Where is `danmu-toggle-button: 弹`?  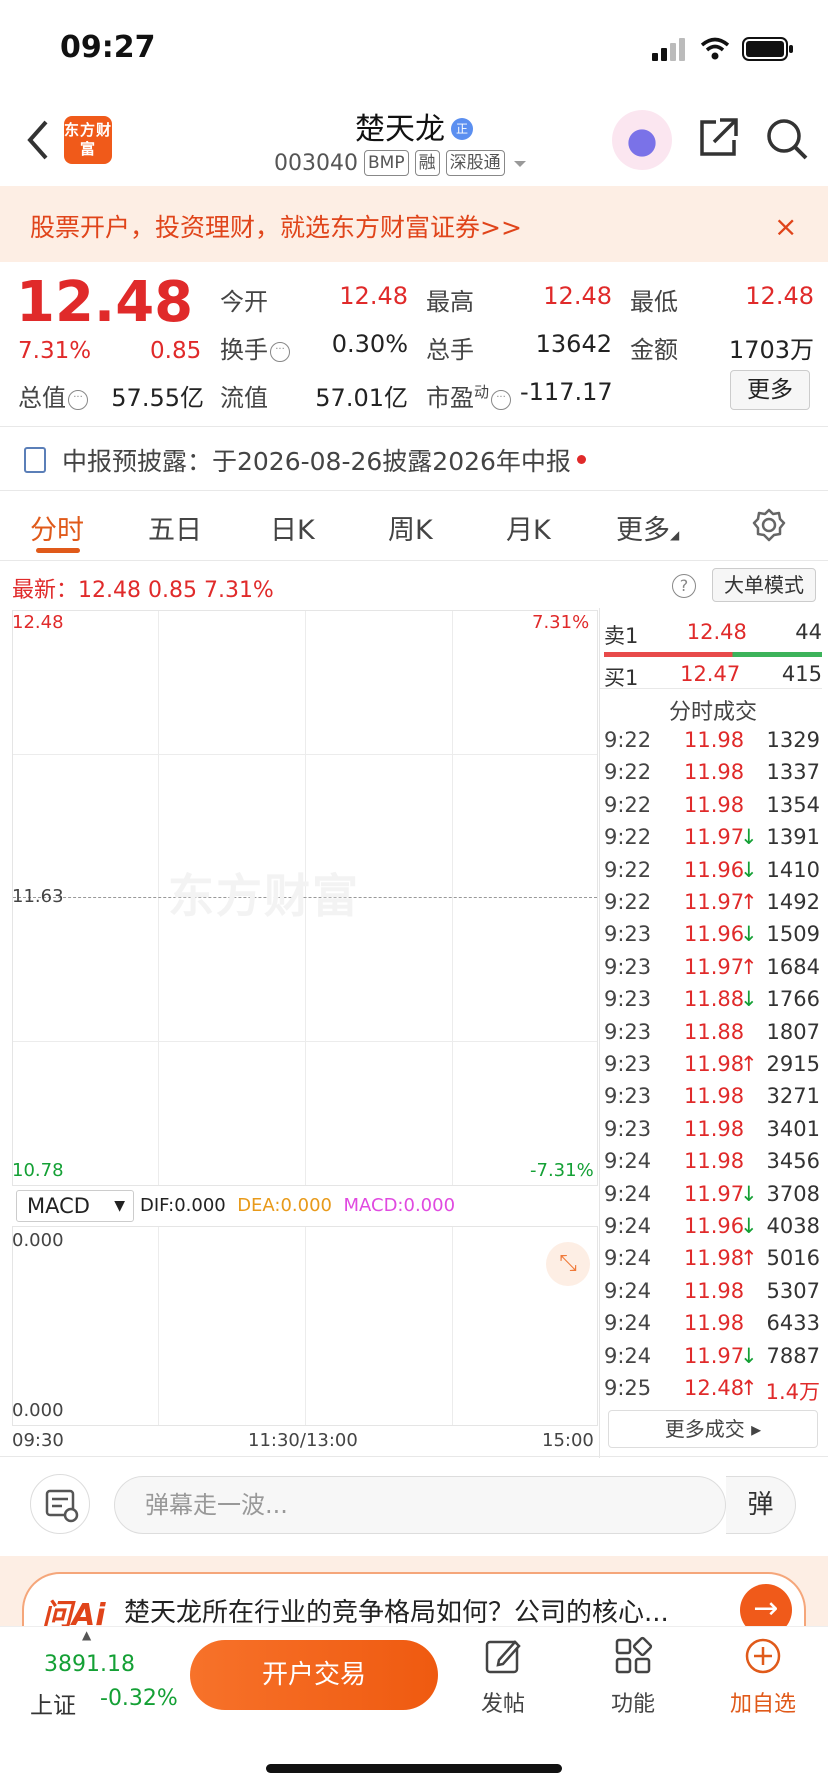
danmu-toggle-button: 弹 is located at coordinates (761, 1505).